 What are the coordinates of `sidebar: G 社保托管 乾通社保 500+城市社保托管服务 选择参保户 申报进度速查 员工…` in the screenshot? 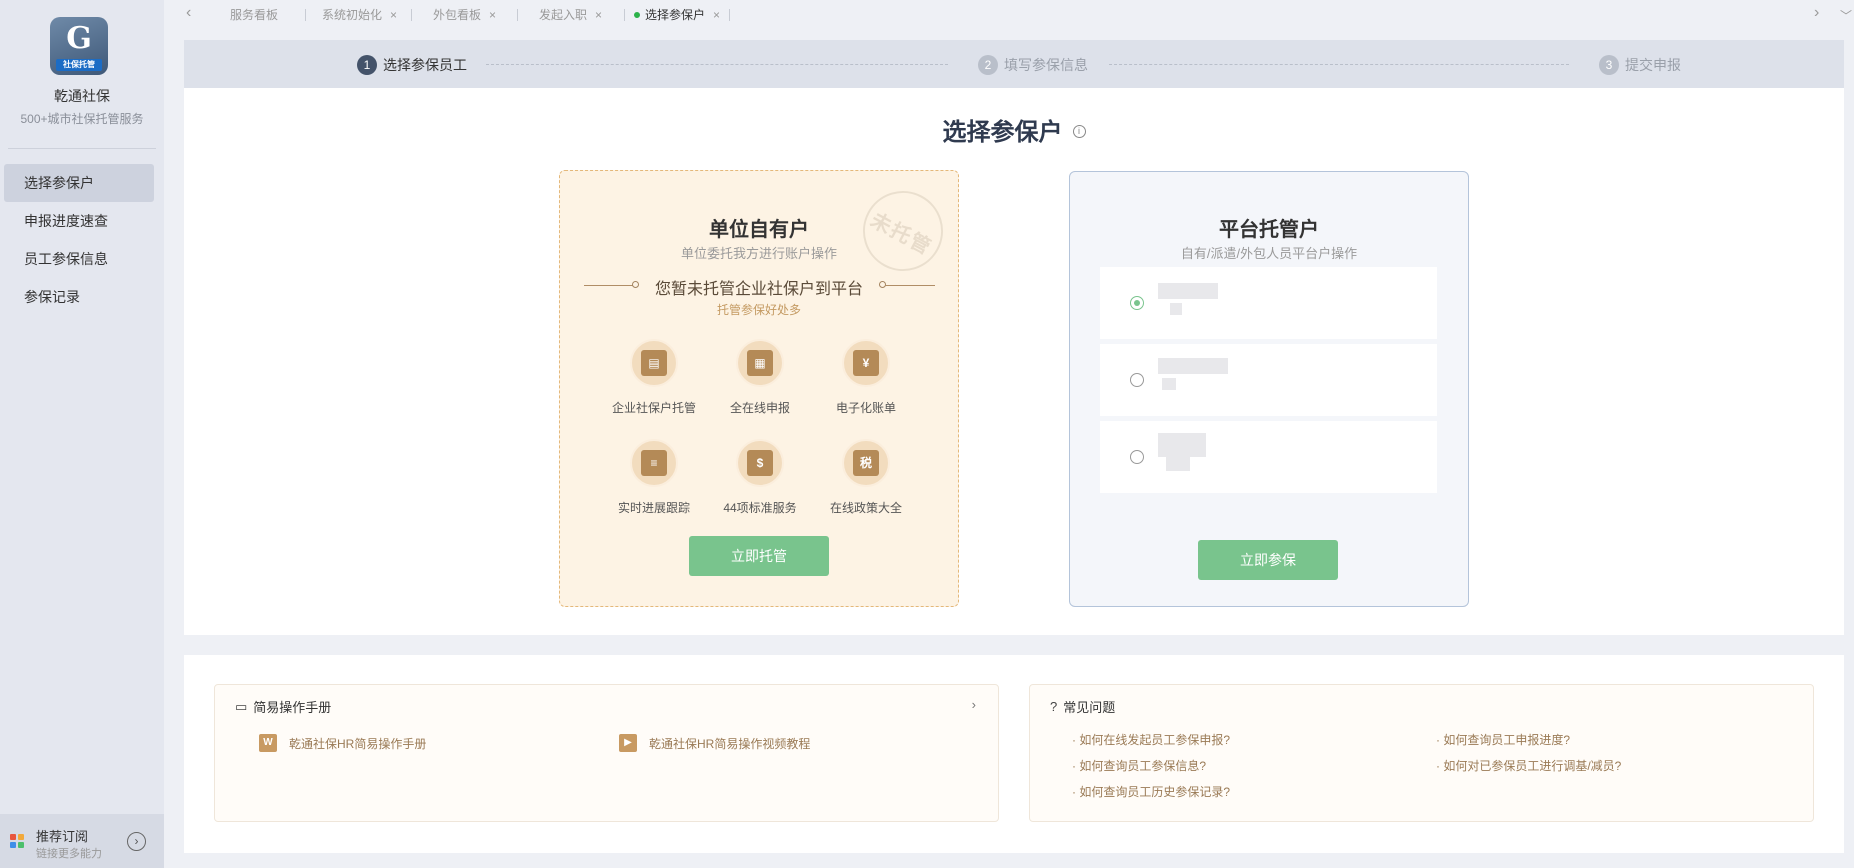 It's located at (82, 434).